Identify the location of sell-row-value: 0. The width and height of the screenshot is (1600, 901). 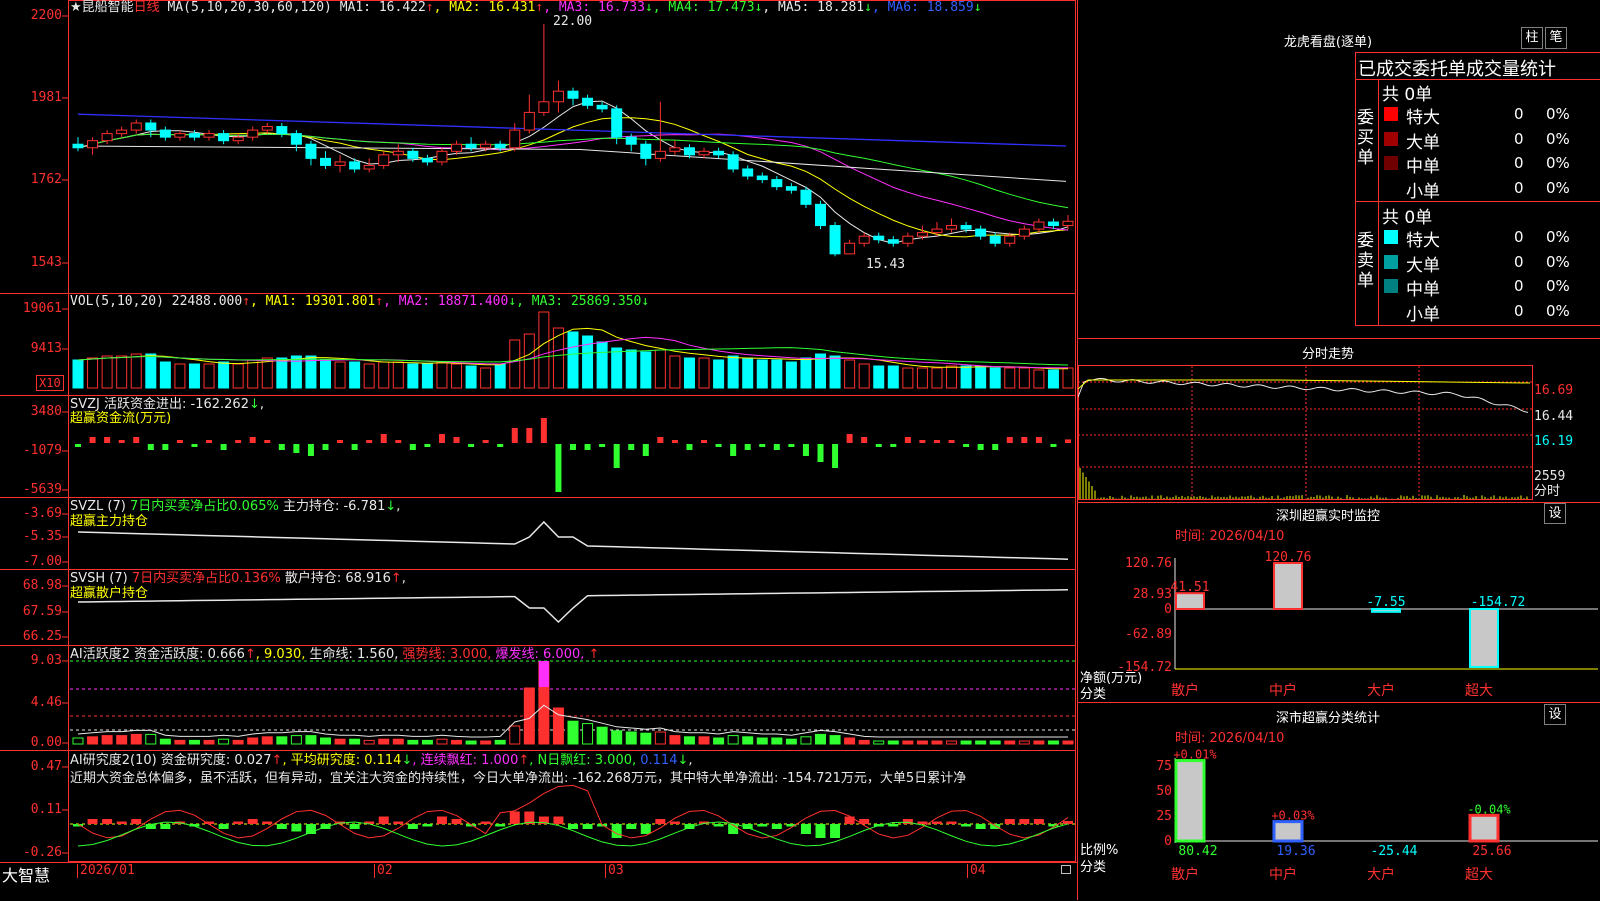
(1519, 262).